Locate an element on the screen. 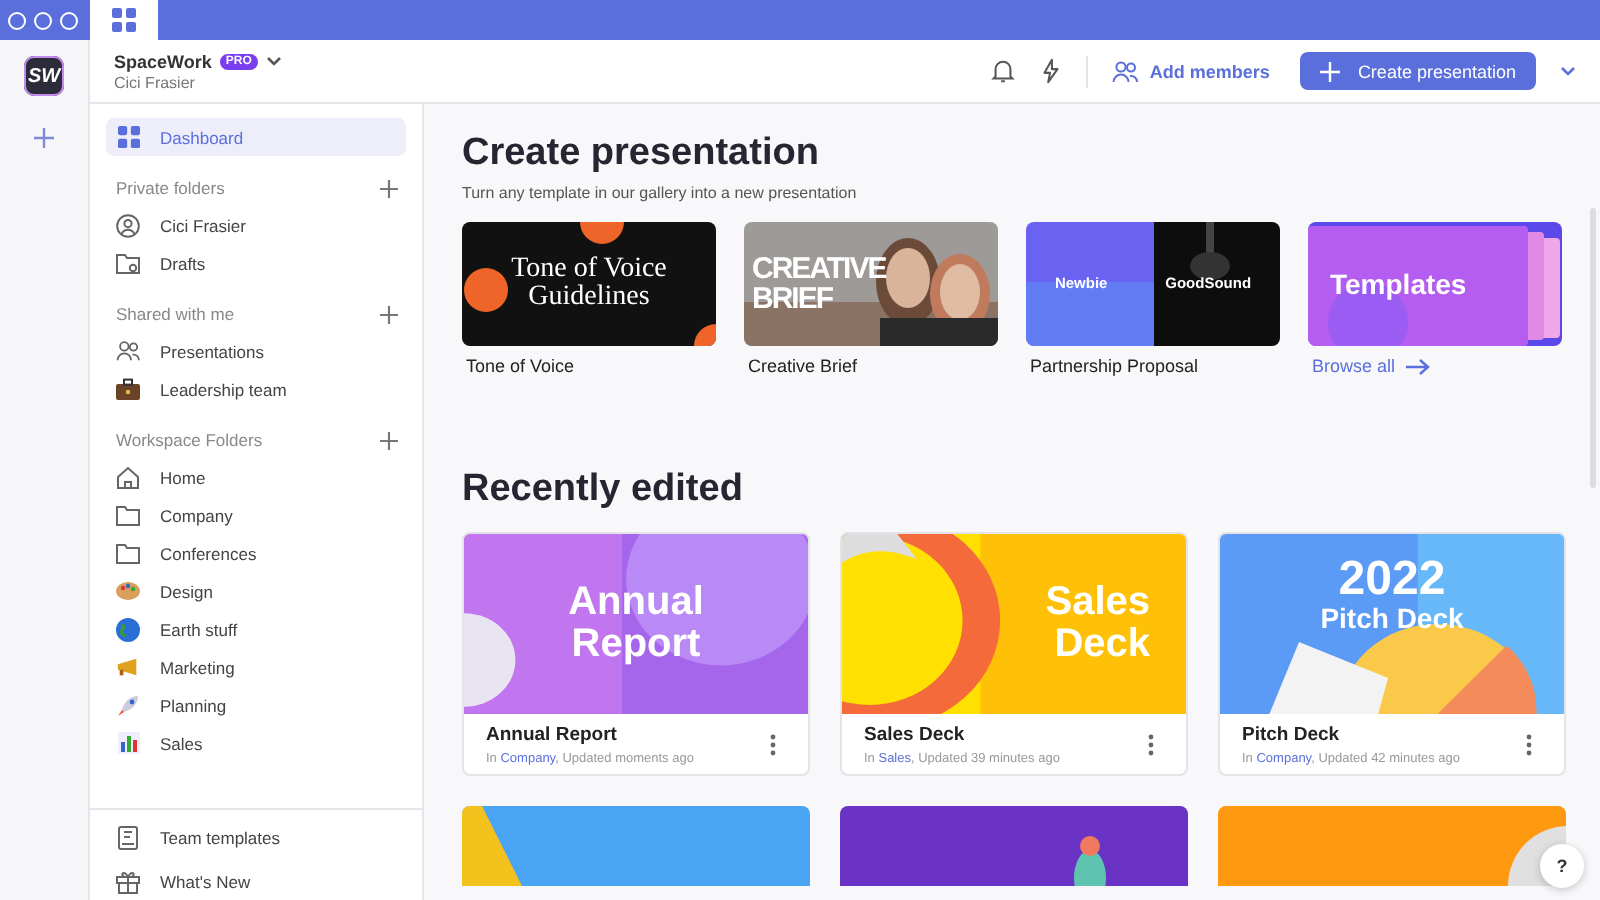 This screenshot has height=900, width=1600. plus-icon is located at coordinates (1329, 71).